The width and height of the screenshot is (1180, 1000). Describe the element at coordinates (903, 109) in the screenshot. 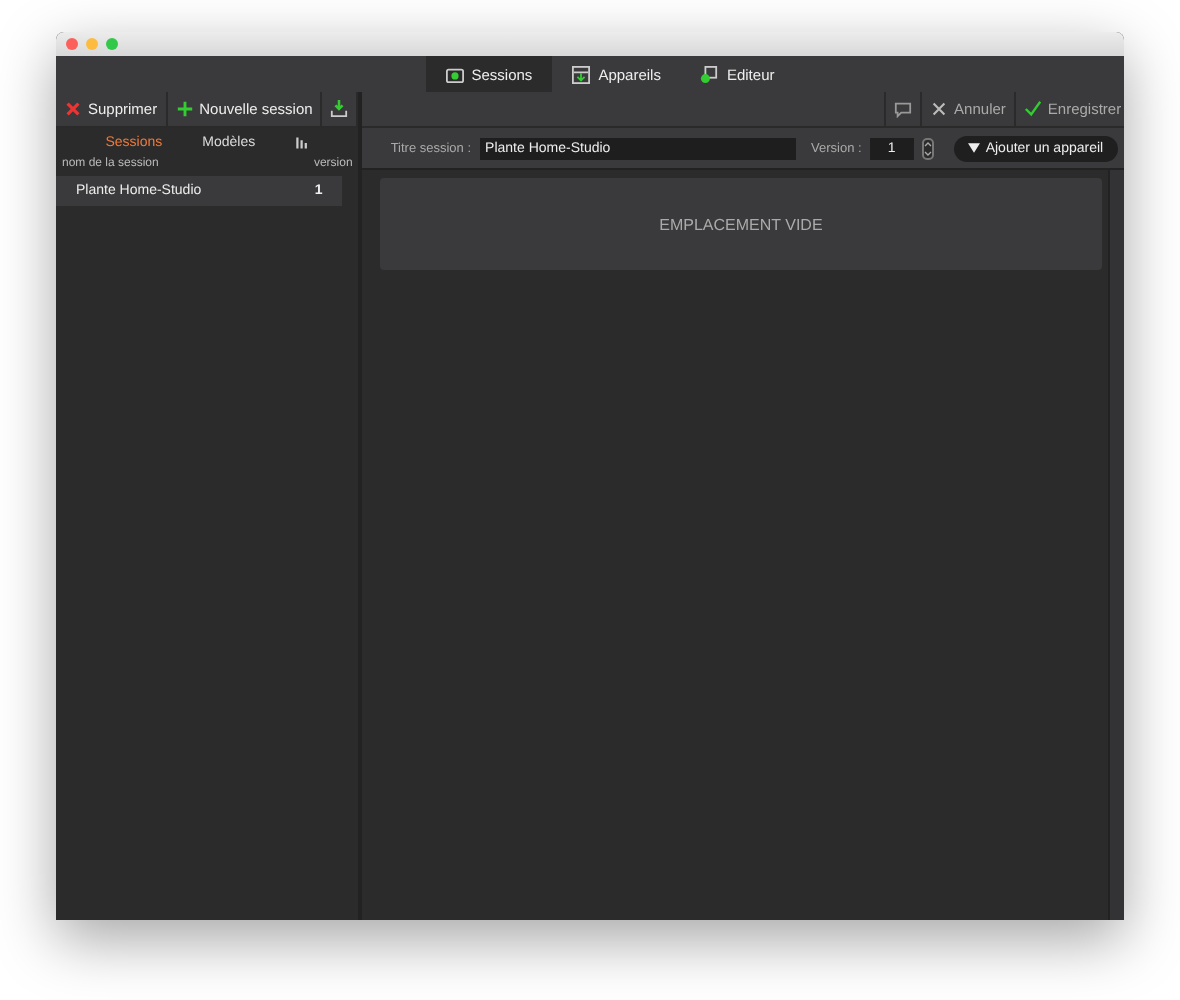

I see `chat-icon` at that location.